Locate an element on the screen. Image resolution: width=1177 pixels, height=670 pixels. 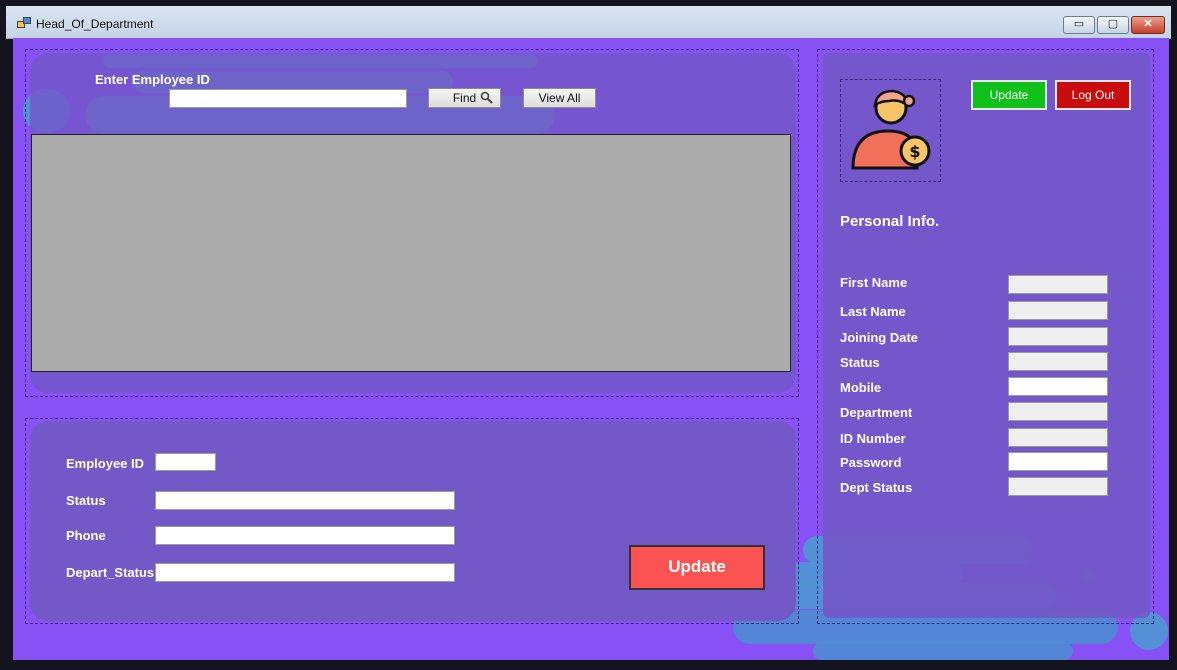
last-name-field is located at coordinates (1058, 310).